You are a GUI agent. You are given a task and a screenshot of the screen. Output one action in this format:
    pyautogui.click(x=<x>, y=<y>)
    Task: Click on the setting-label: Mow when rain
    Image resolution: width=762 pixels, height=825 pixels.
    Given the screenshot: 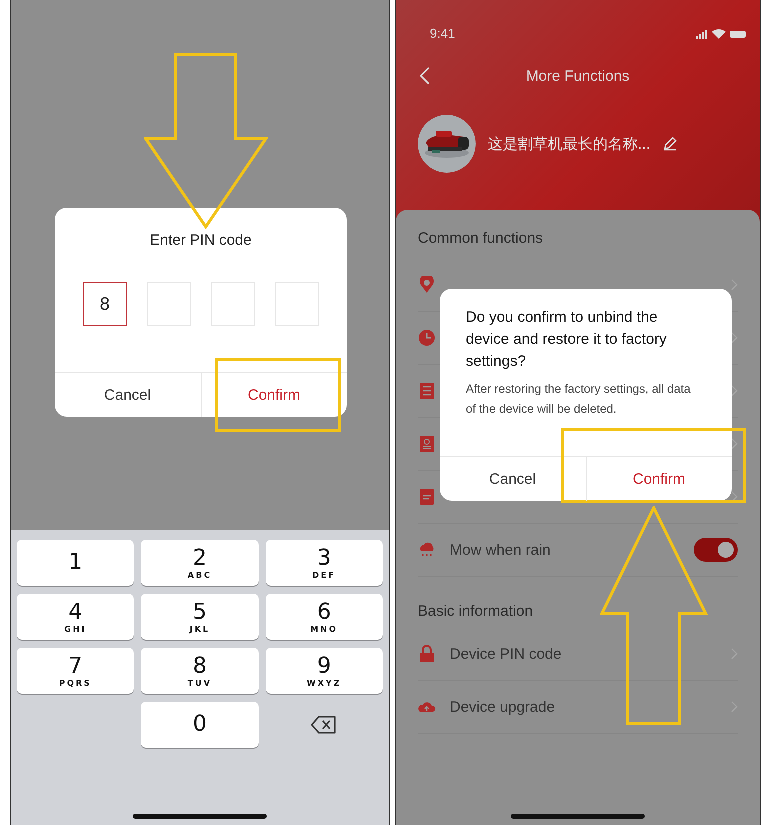 What is the action you would take?
    pyautogui.click(x=500, y=550)
    